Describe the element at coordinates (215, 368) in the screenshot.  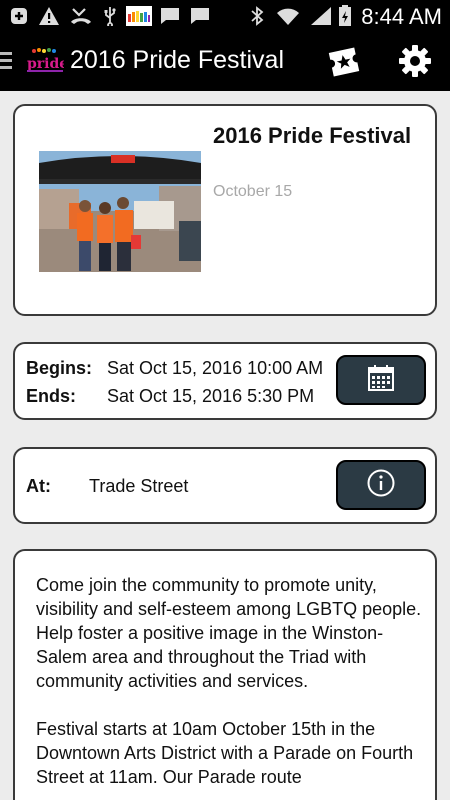
I see `begins-value: Sat Oct 15, 2016 10:00 AM` at that location.